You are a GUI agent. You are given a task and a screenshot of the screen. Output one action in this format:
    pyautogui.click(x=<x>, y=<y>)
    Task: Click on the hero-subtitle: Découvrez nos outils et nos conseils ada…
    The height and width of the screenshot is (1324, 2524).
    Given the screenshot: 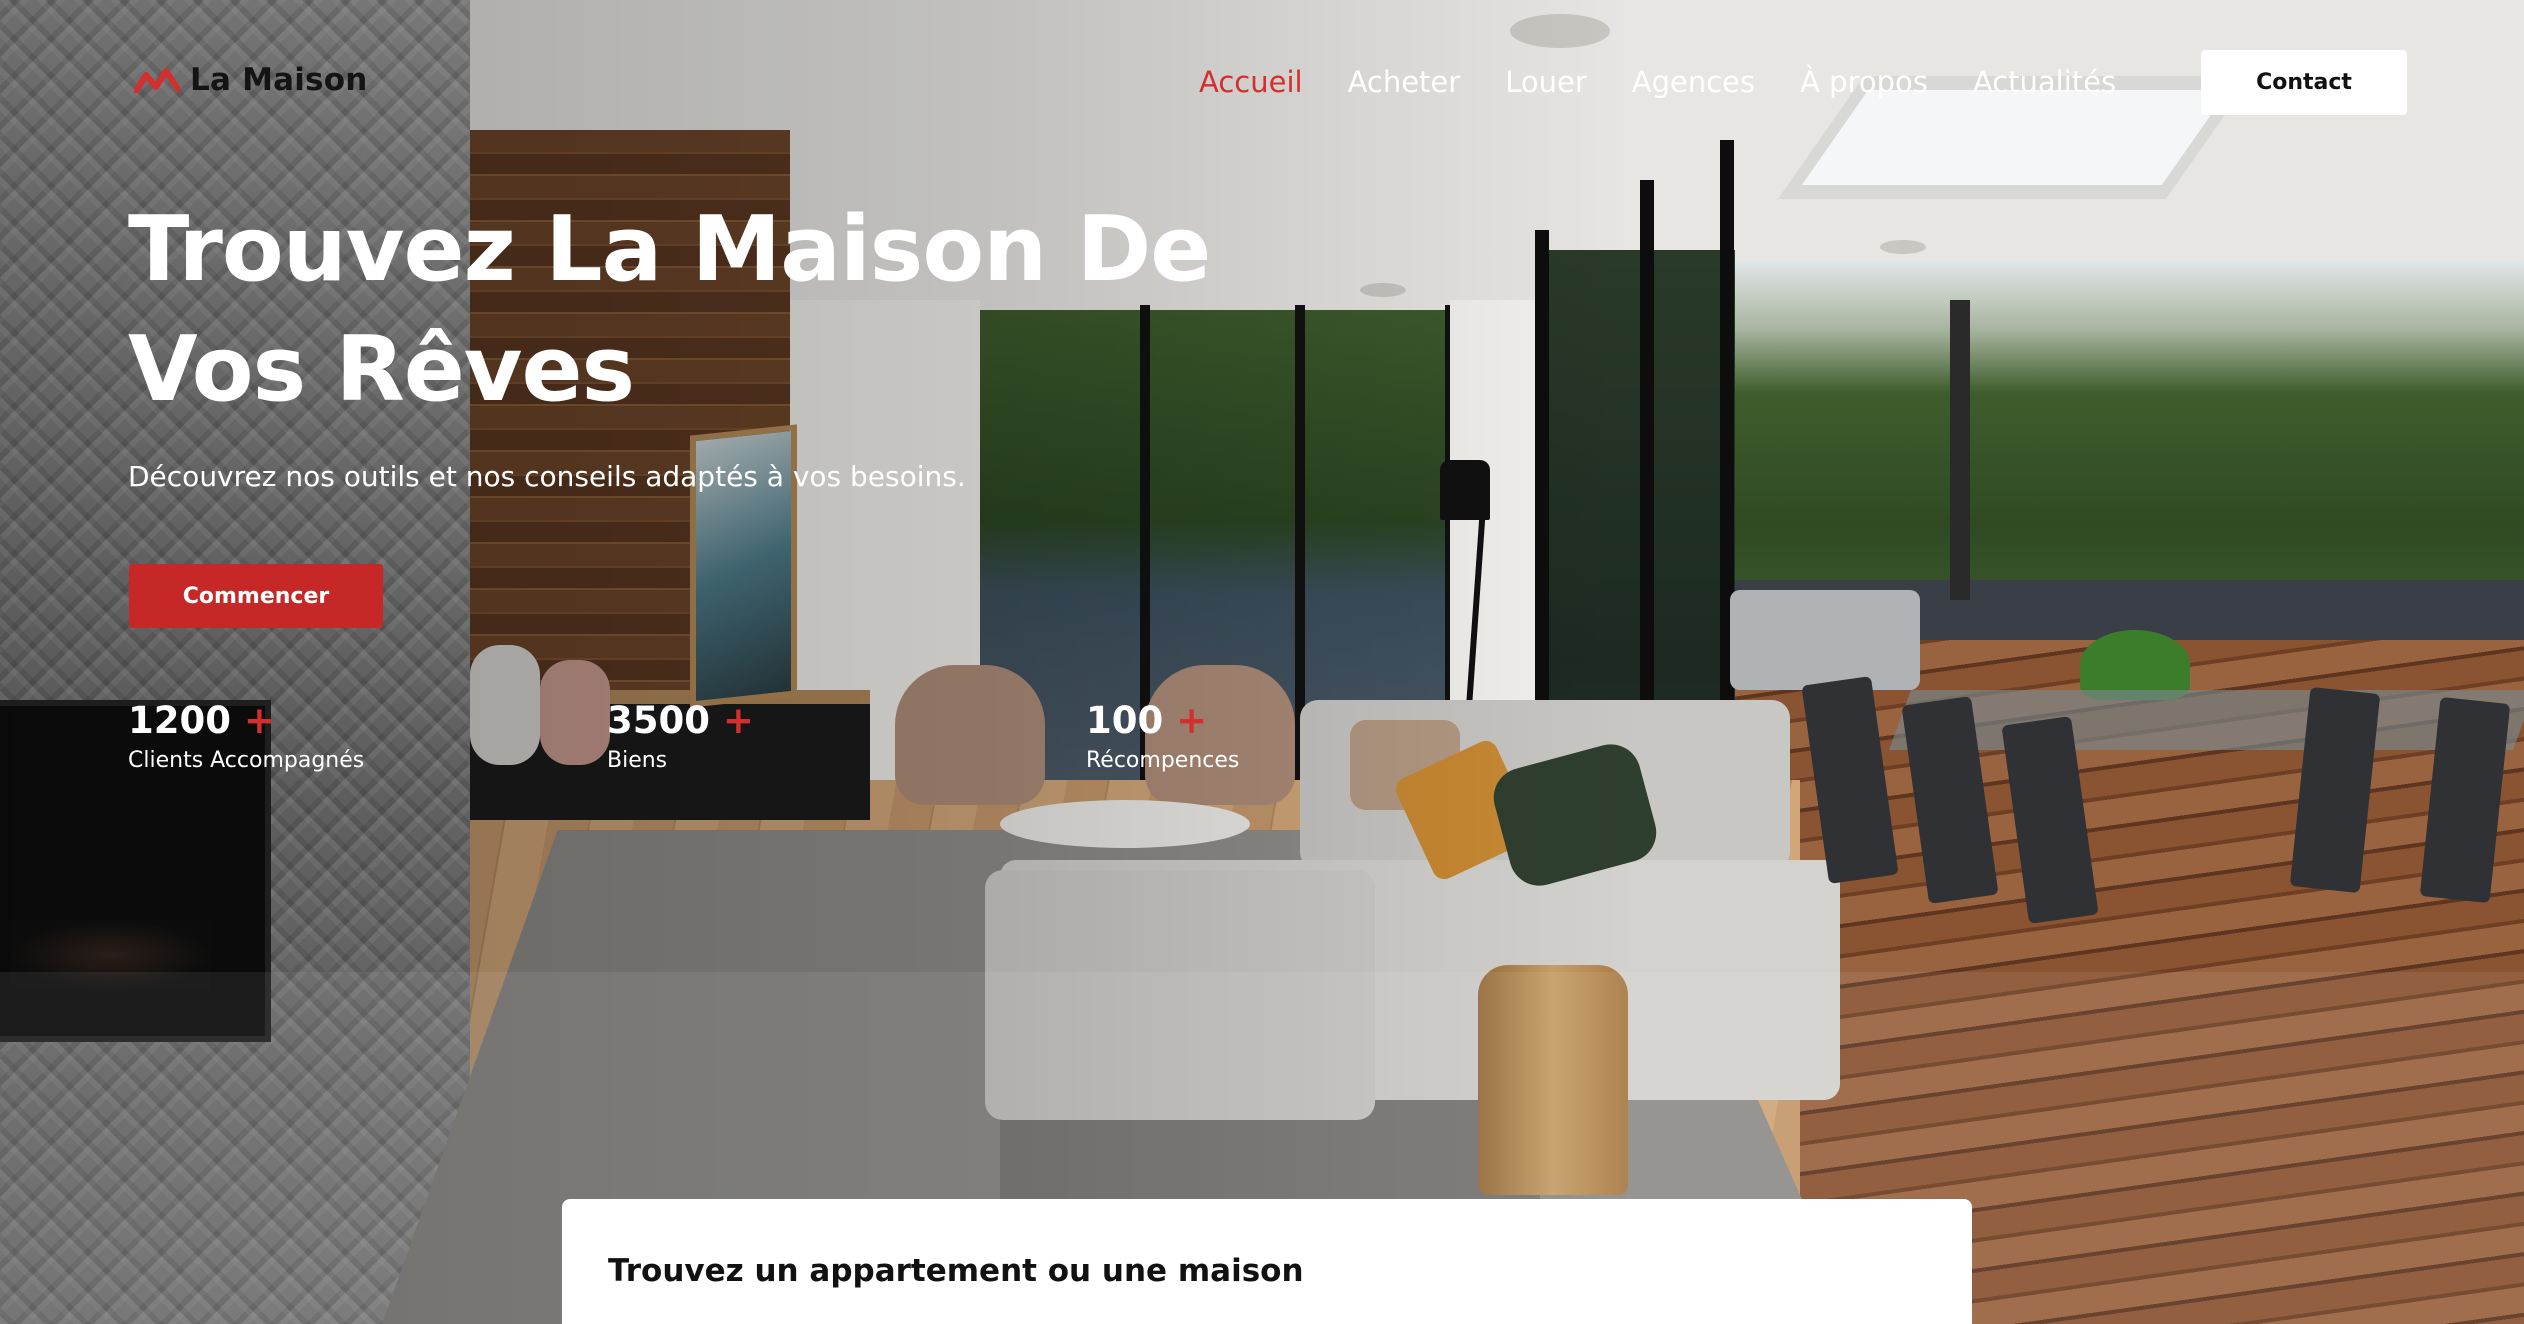 What is the action you would take?
    pyautogui.click(x=547, y=476)
    